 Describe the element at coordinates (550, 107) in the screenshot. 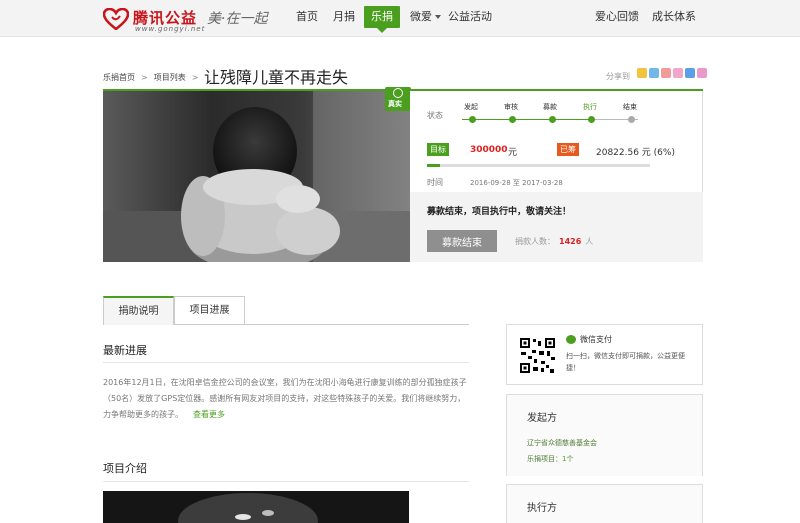

I see `step-fundraise: 募款` at that location.